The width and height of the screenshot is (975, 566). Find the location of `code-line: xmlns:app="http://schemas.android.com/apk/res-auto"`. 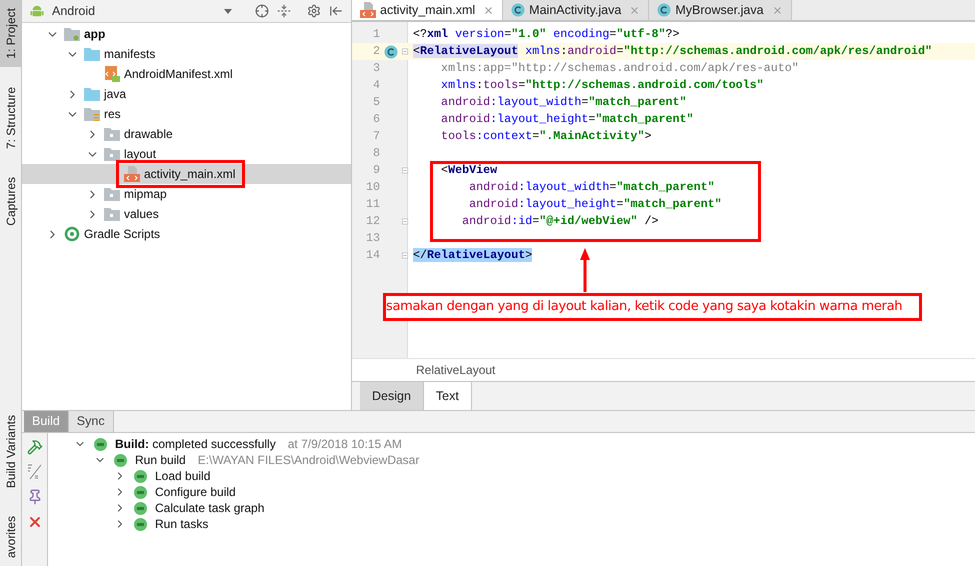

code-line: xmlns:app="http://schemas.android.com/apk/res-auto" is located at coordinates (619, 68).